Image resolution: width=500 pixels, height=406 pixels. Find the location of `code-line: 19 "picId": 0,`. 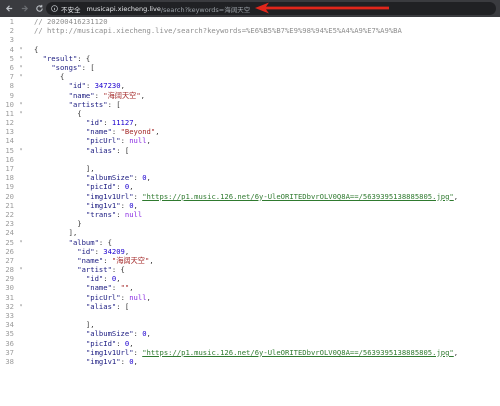

code-line: 19 "picId": 0, is located at coordinates (250, 186).